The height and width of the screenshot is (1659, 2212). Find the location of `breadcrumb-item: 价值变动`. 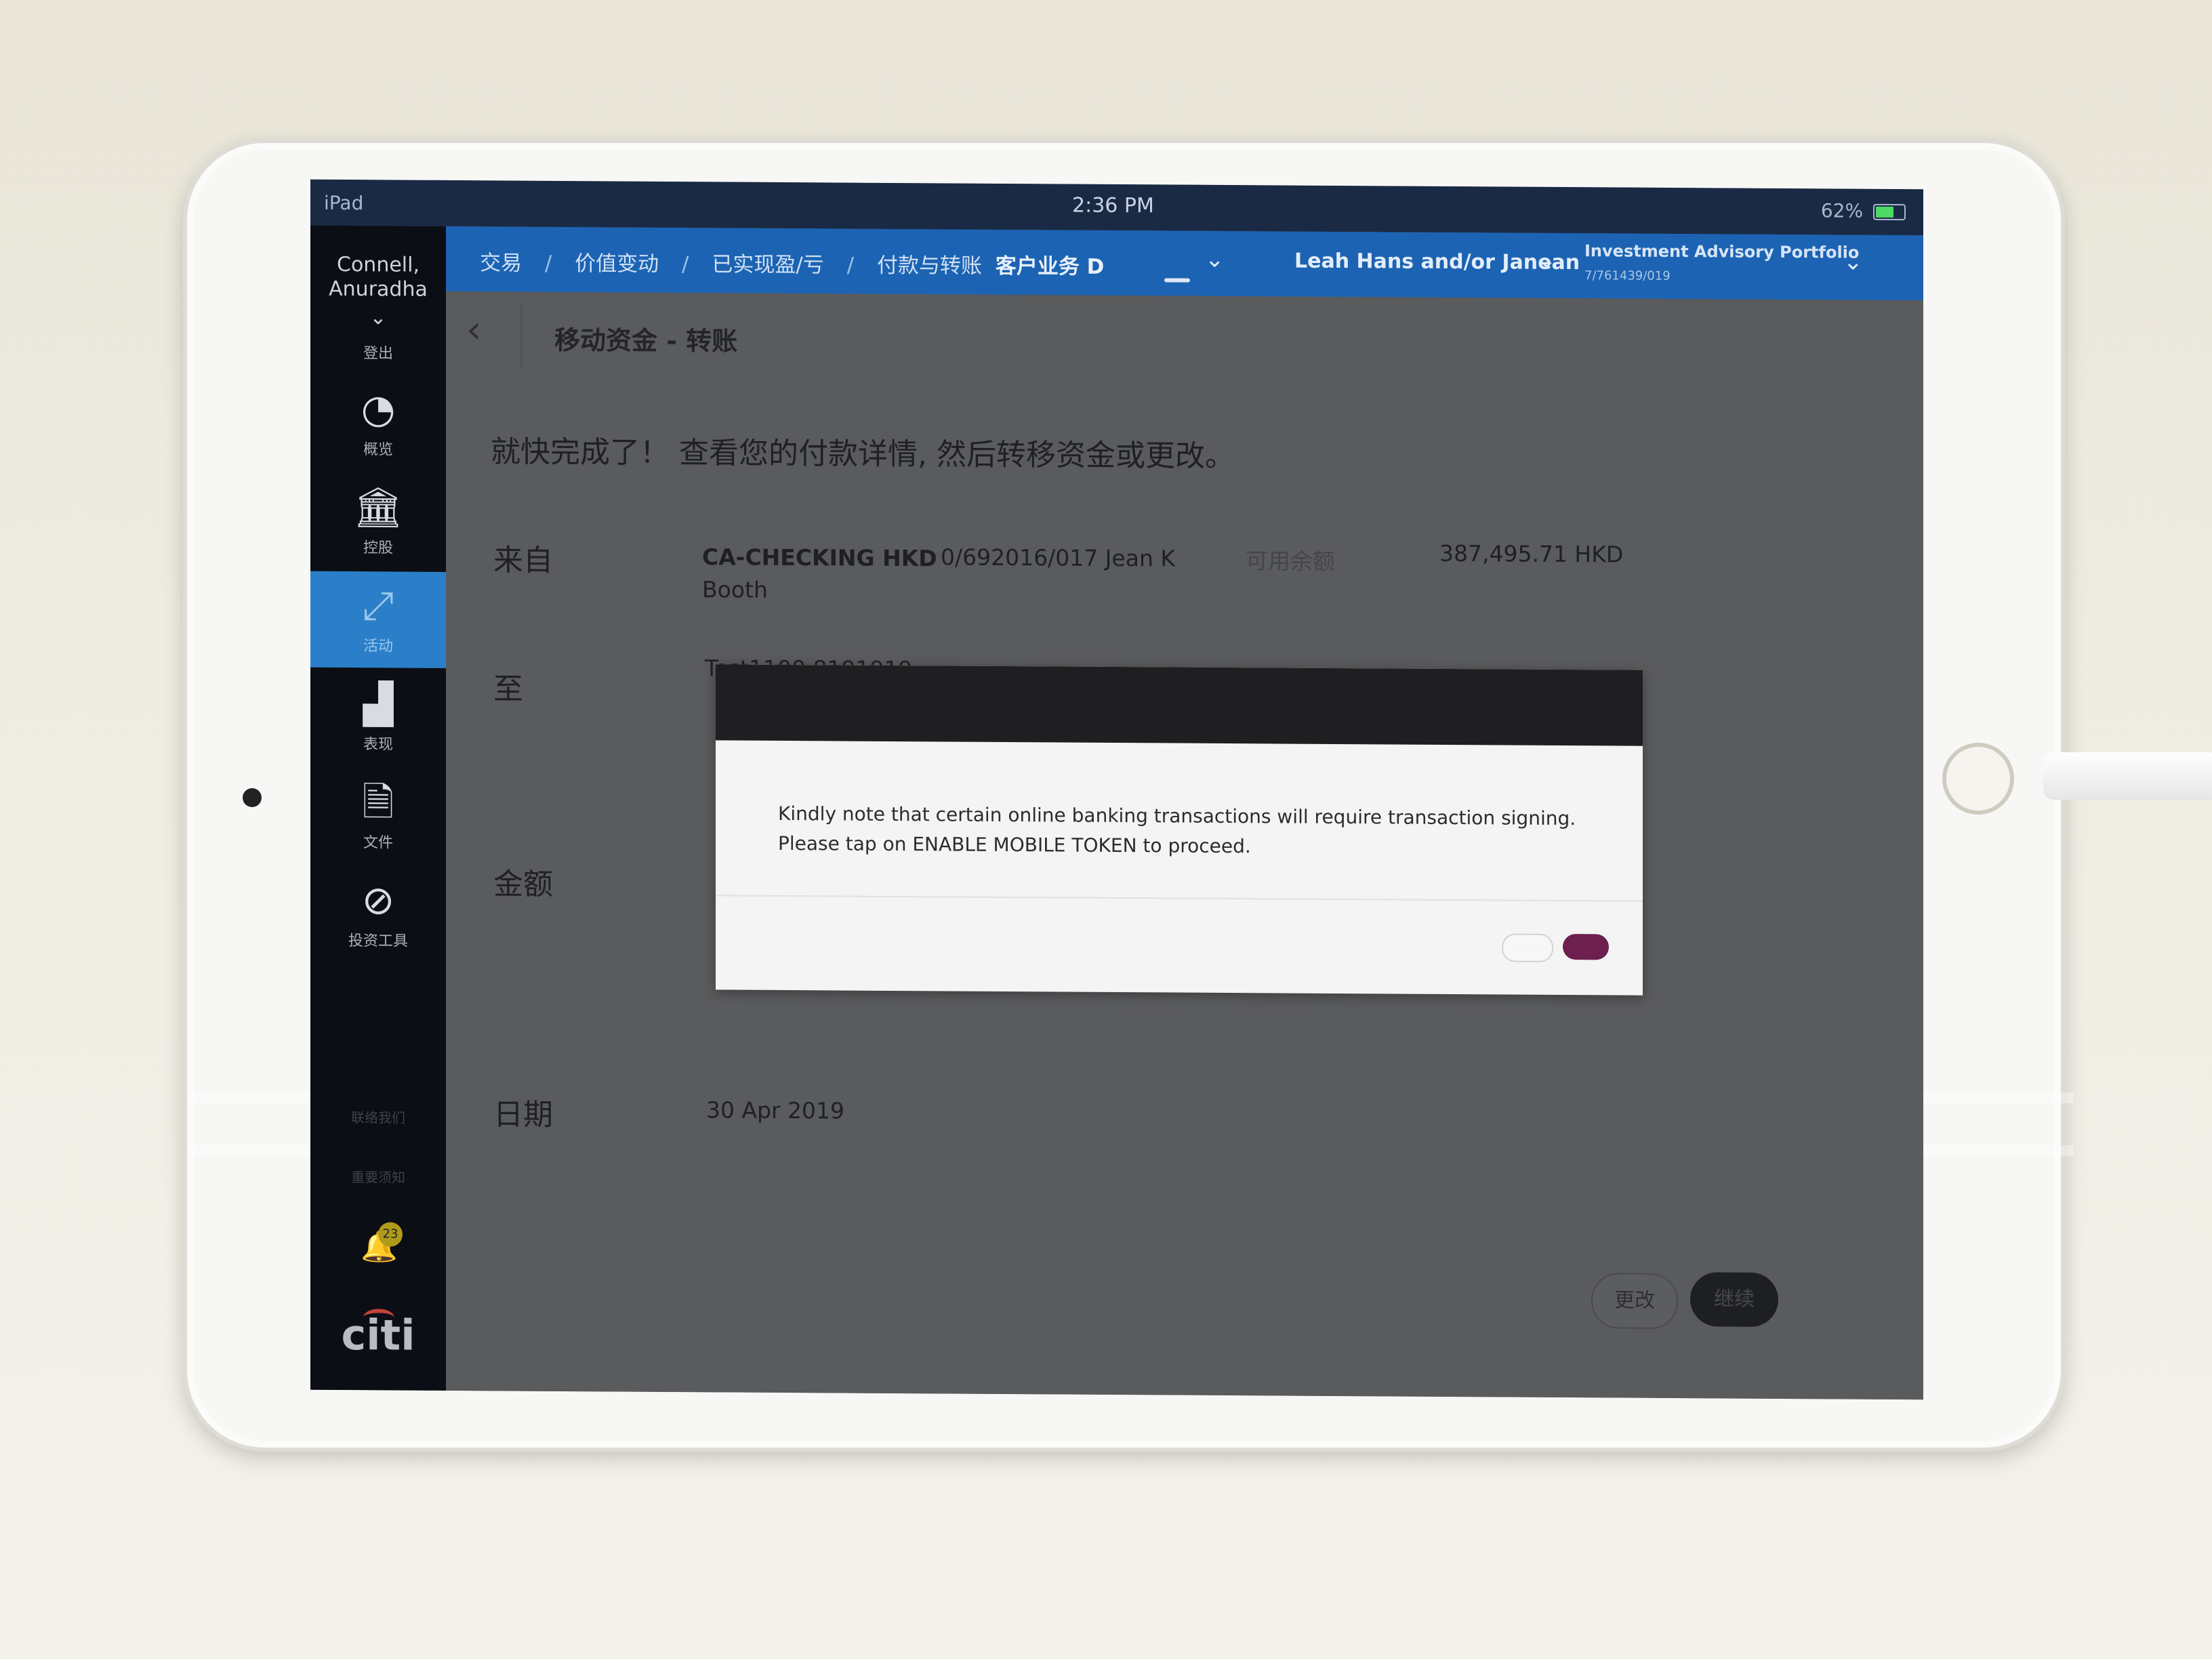

breadcrumb-item: 价值变动 is located at coordinates (617, 263).